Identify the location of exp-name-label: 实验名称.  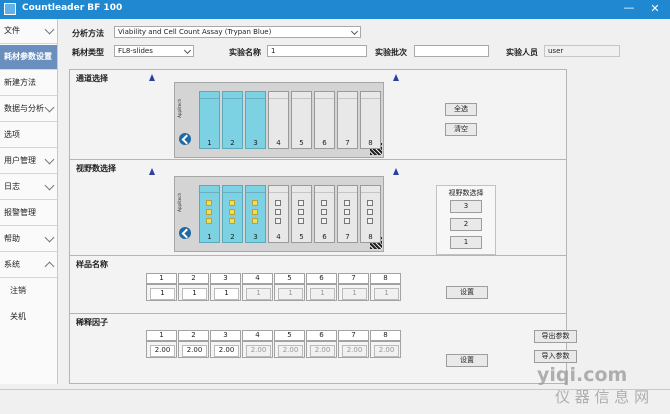
(245, 52).